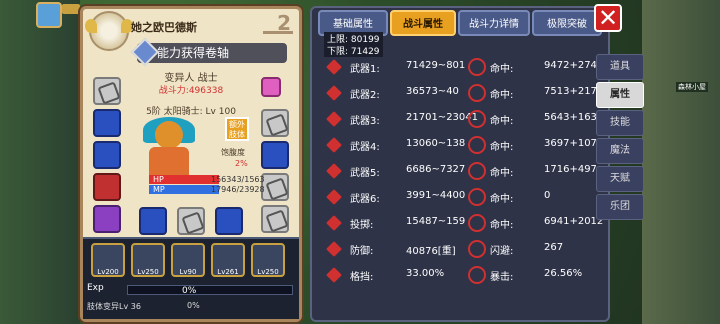 The image size is (720, 324). What do you see at coordinates (432, 91) in the screenshot?
I see `stat-value: 36573~40` at bounding box center [432, 91].